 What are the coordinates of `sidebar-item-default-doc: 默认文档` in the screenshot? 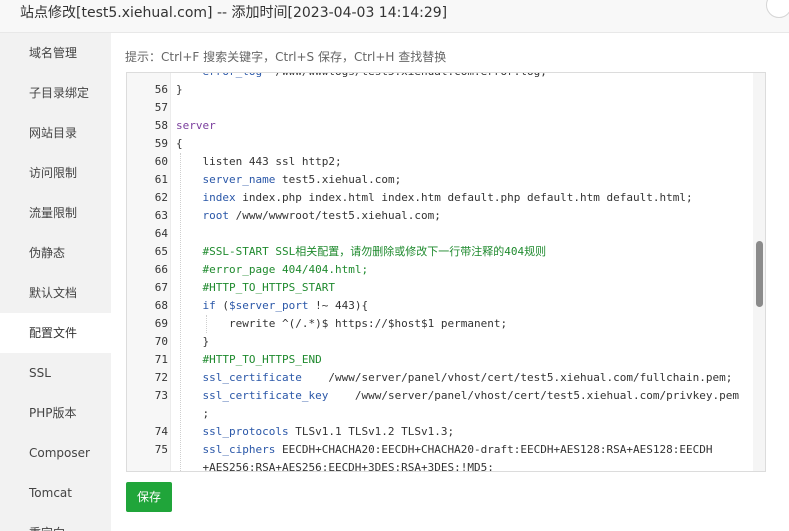 It's located at (55, 293).